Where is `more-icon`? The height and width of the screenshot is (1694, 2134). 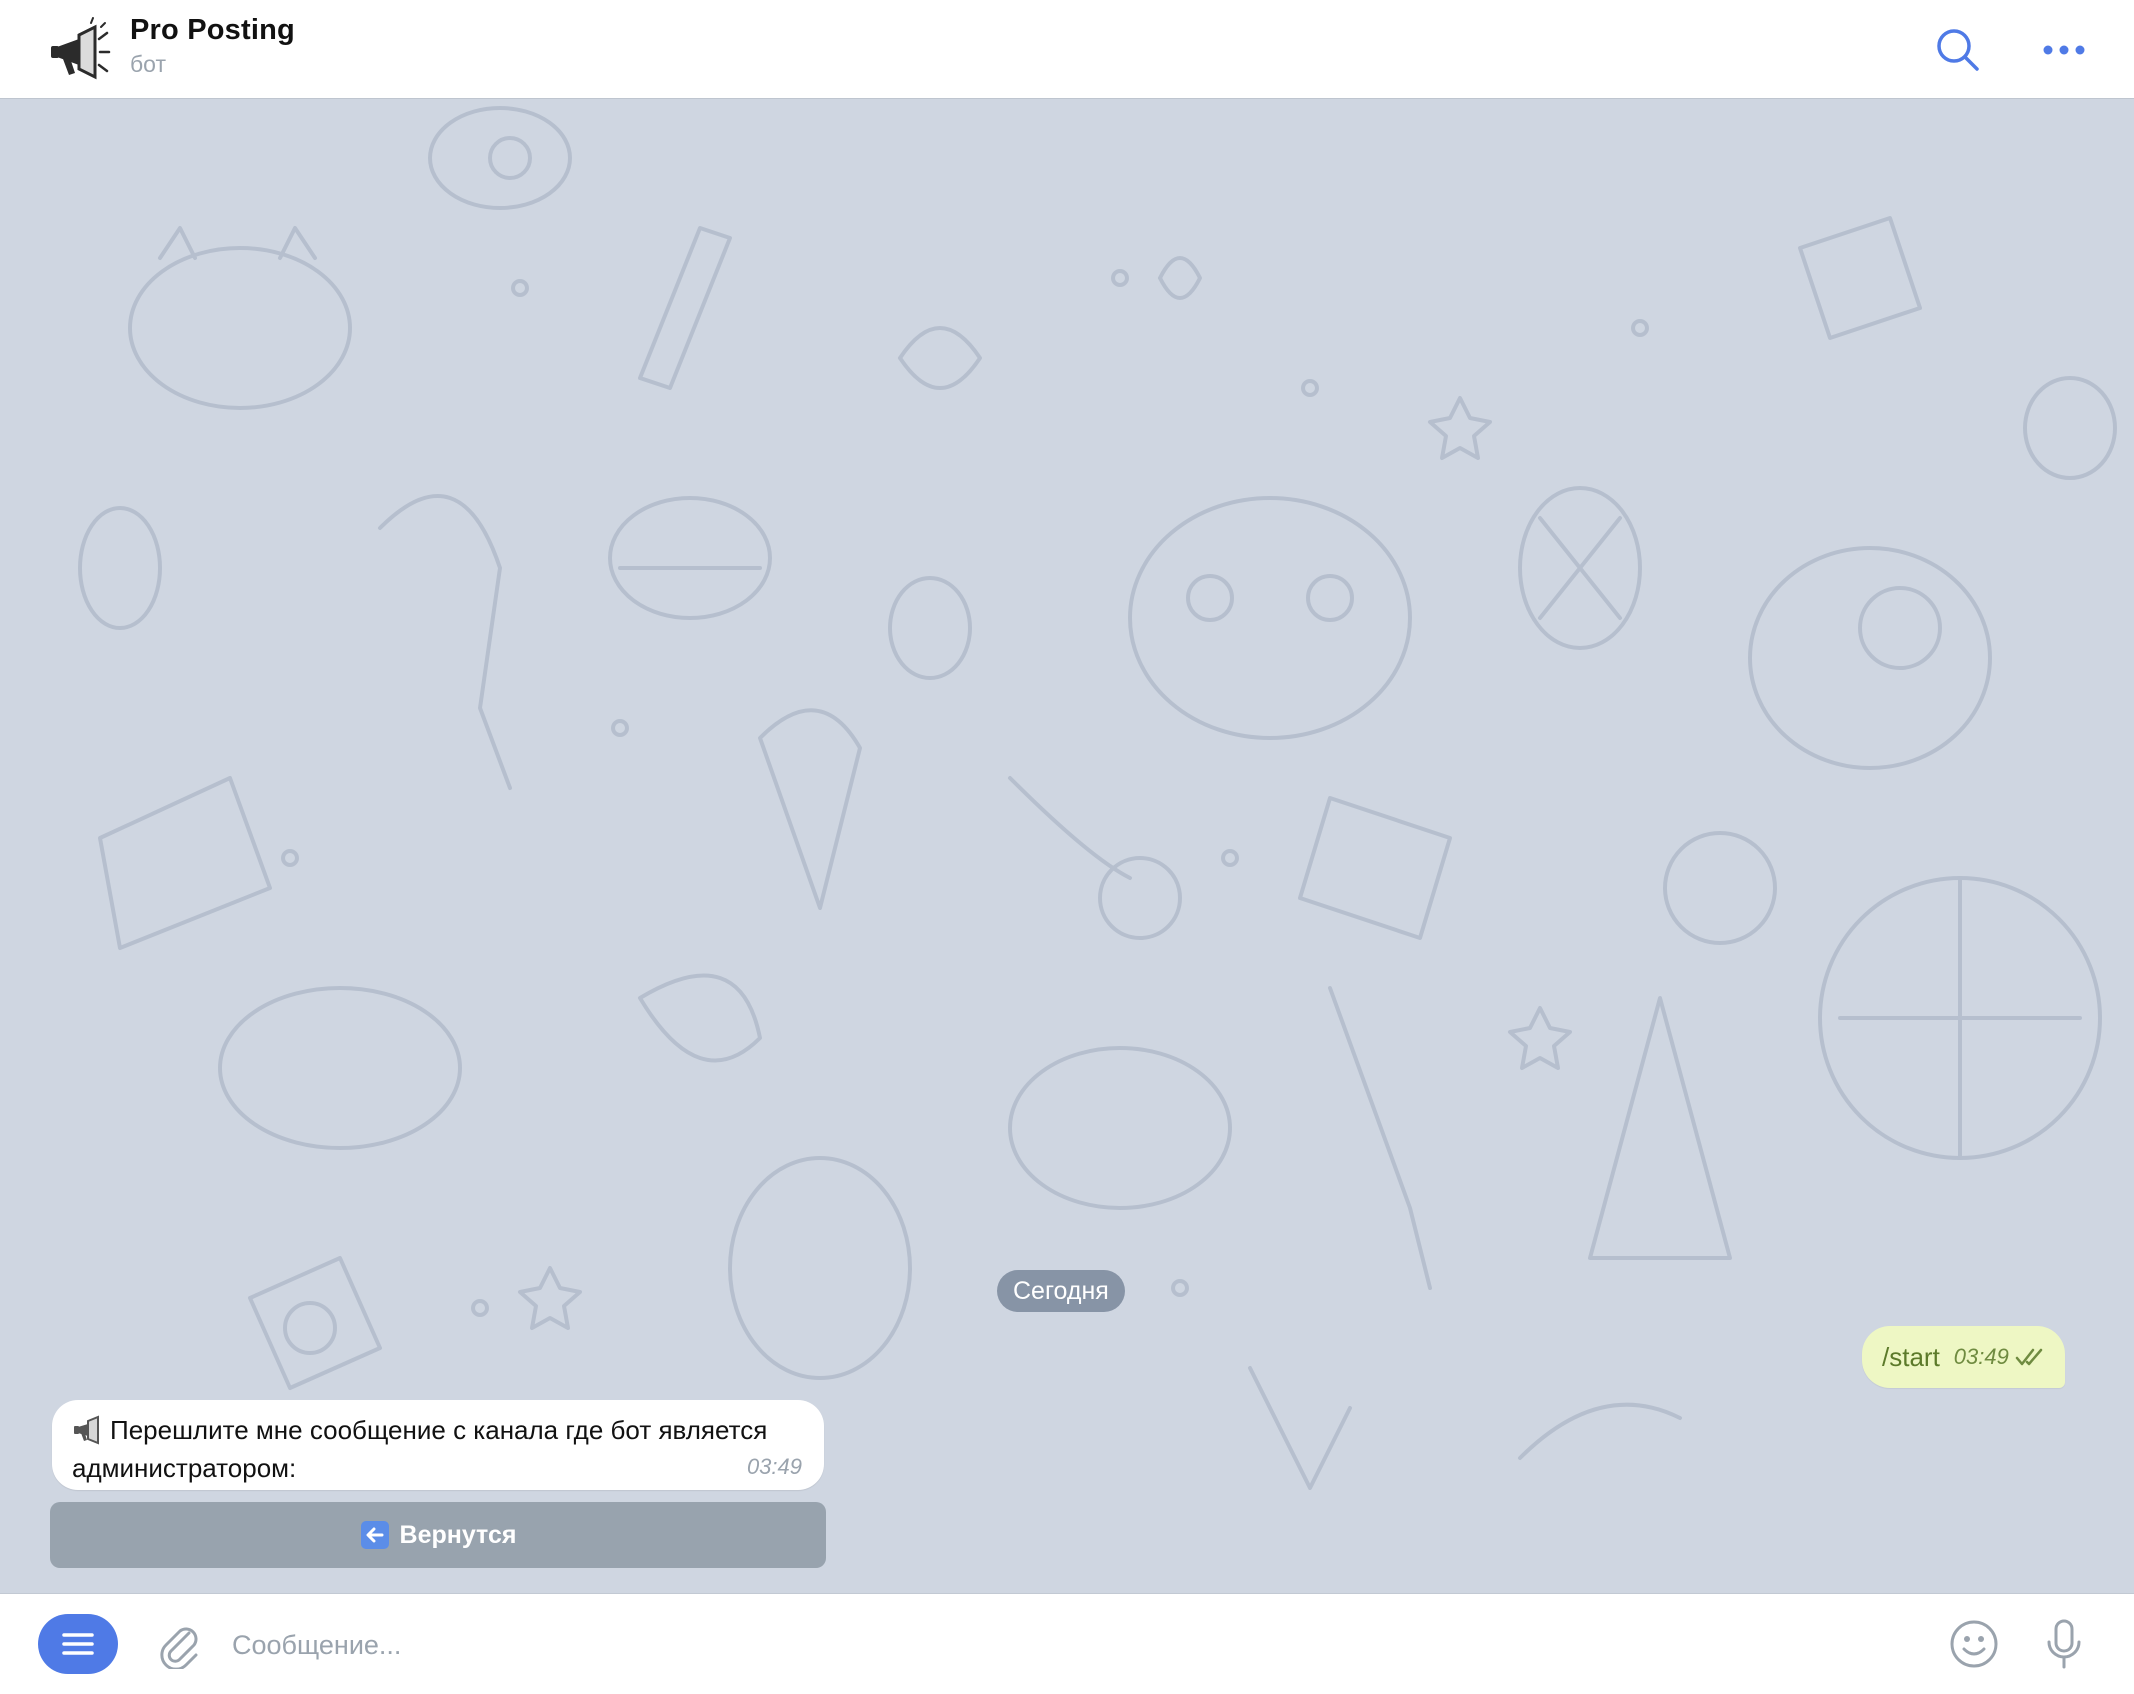
more-icon is located at coordinates (2064, 50).